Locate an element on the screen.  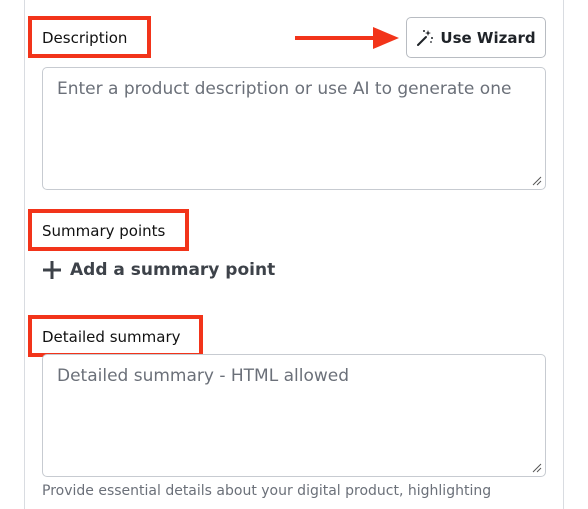
arrow-right-icon is located at coordinates (347, 38).